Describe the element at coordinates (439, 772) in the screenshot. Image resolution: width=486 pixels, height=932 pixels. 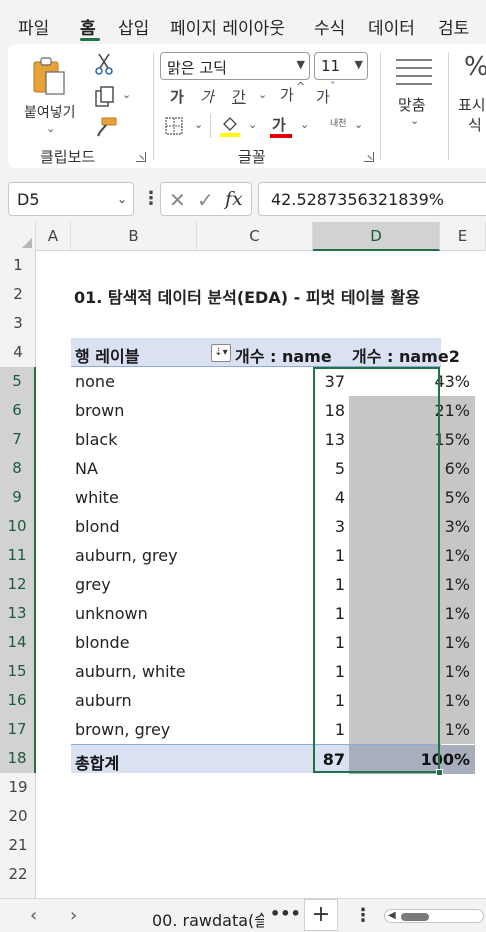
I see `fill-handle` at that location.